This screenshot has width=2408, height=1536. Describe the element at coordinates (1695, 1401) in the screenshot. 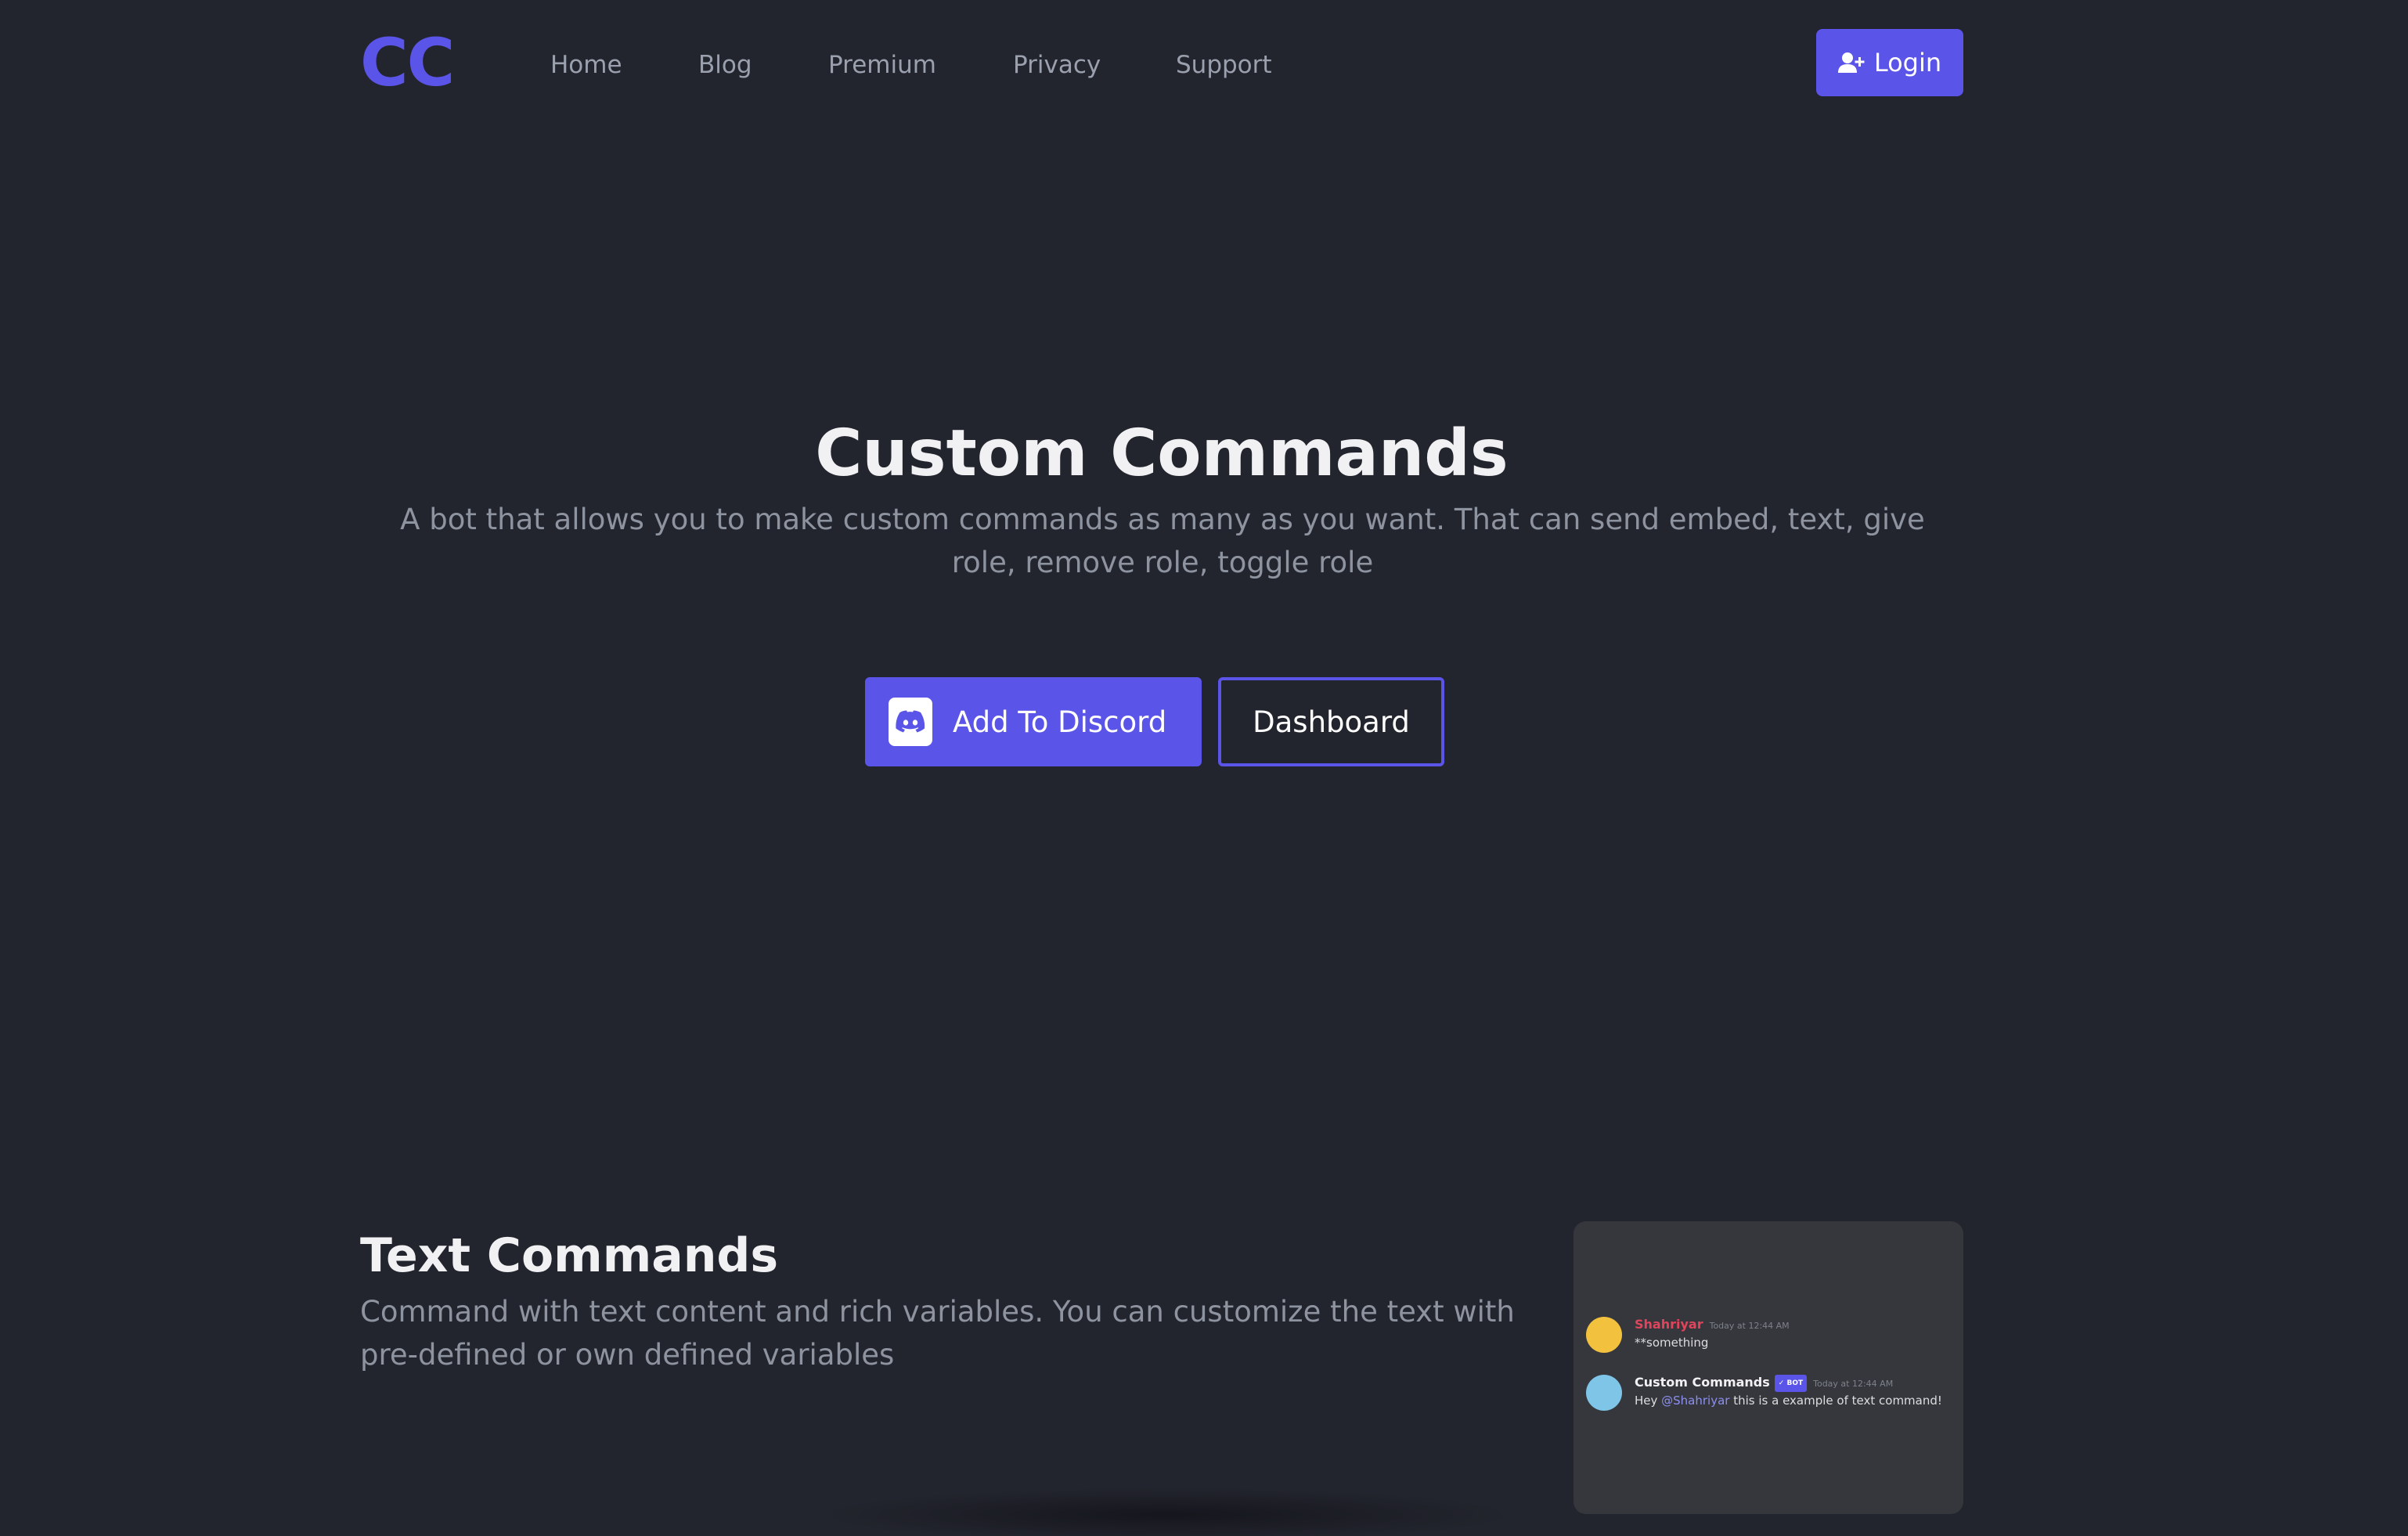

I see `mention: @Shahriyar` at that location.